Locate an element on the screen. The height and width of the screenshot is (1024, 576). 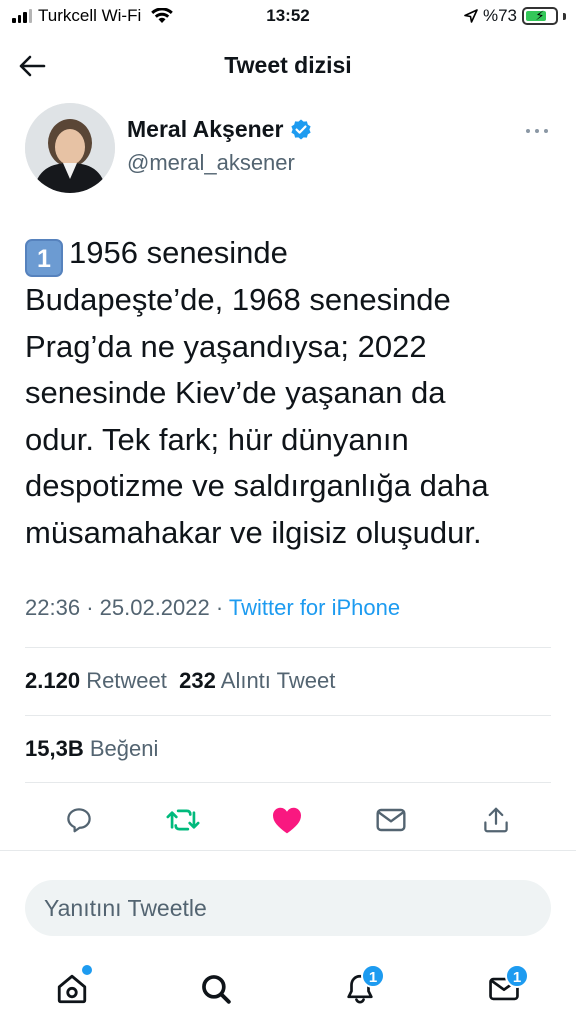
share-button is located at coordinates (496, 820).